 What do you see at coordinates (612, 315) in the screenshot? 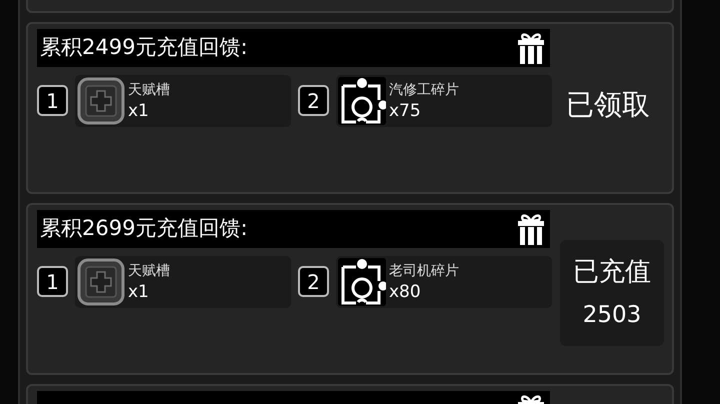
I see `recharge-amount: 2503` at bounding box center [612, 315].